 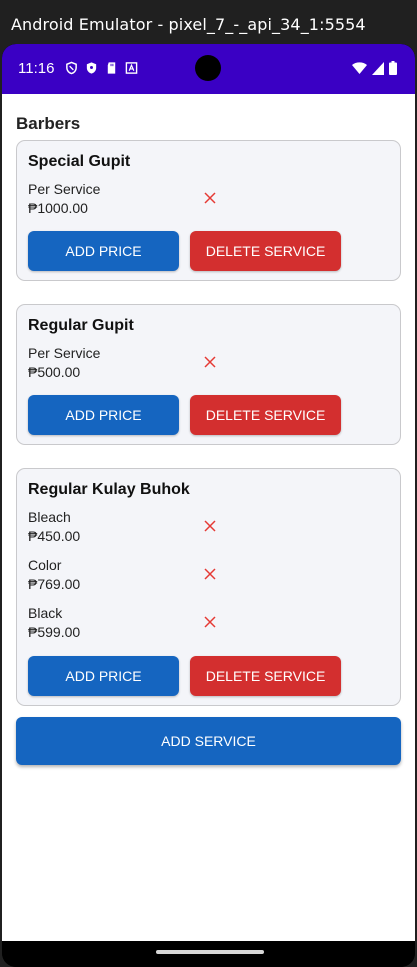 I want to click on price-value: ₱450.00, so click(x=54, y=536).